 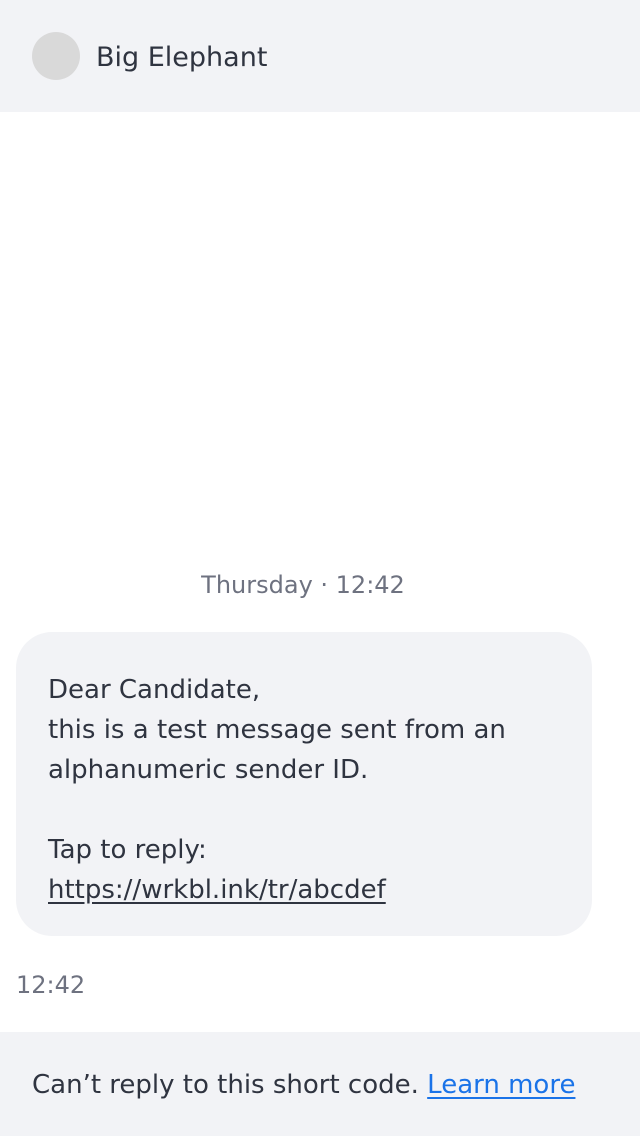 I want to click on message-line: Tap to reply:, so click(x=127, y=850).